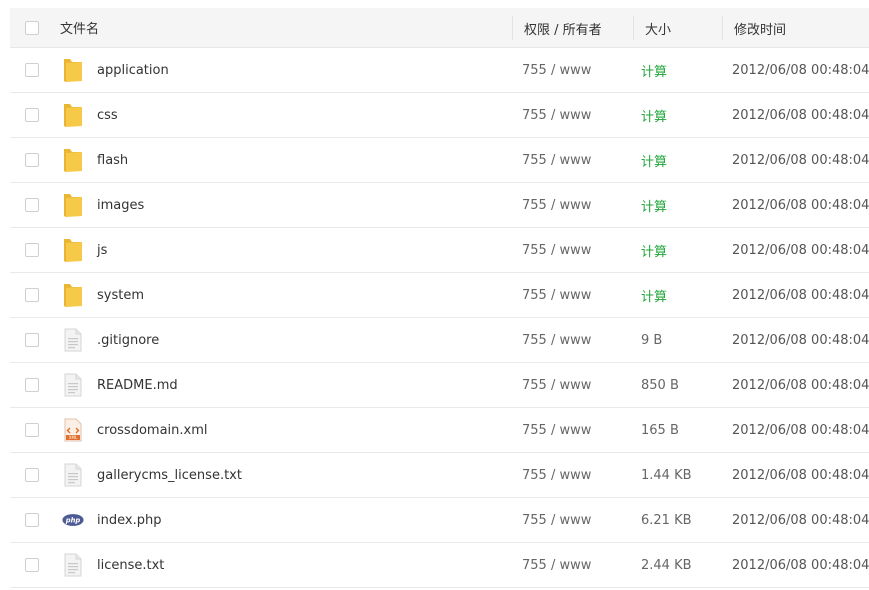  I want to click on file-name-cell: system, so click(102, 295).